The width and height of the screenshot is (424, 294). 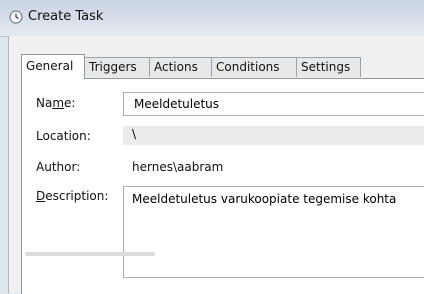 I want to click on tab-settings: Settings, so click(x=328, y=67).